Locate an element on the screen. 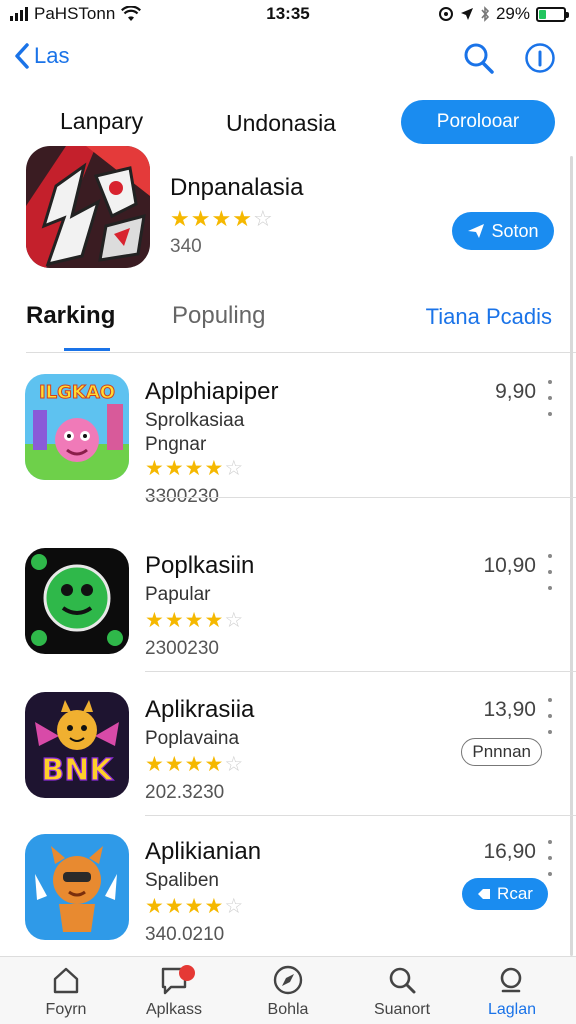 The width and height of the screenshot is (576, 1024). active-tab-indicator is located at coordinates (87, 349).